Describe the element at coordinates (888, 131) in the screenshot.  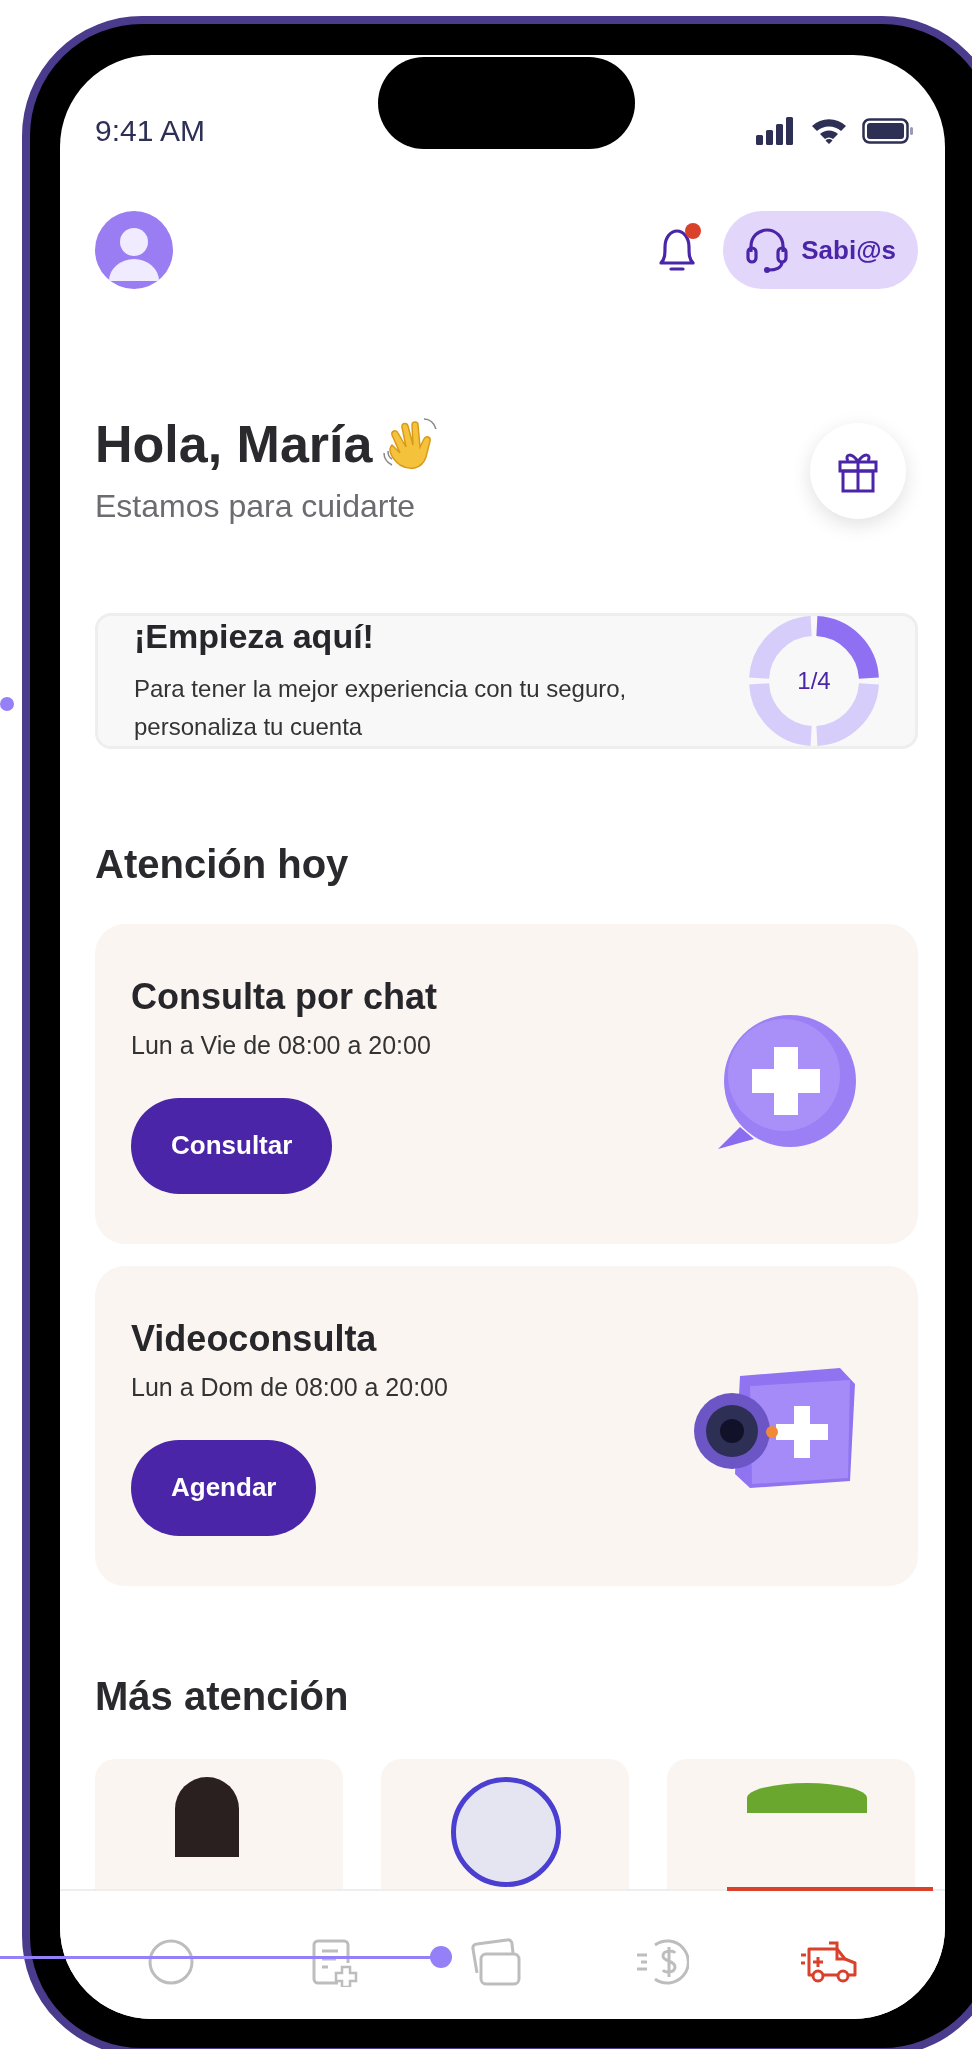
I see `battery-icon` at that location.